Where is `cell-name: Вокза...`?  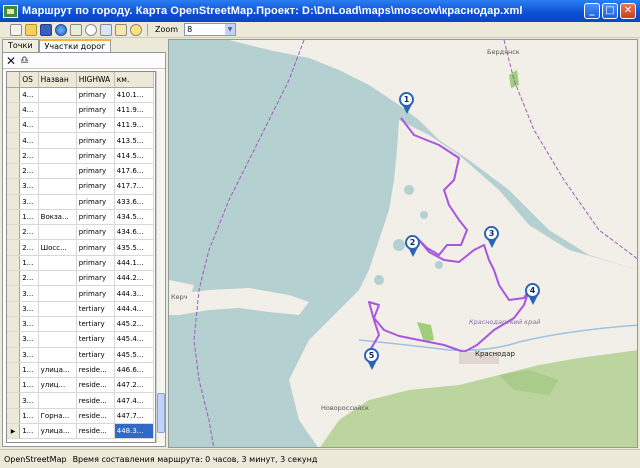
cell-name: Вокза... is located at coordinates (57, 217).